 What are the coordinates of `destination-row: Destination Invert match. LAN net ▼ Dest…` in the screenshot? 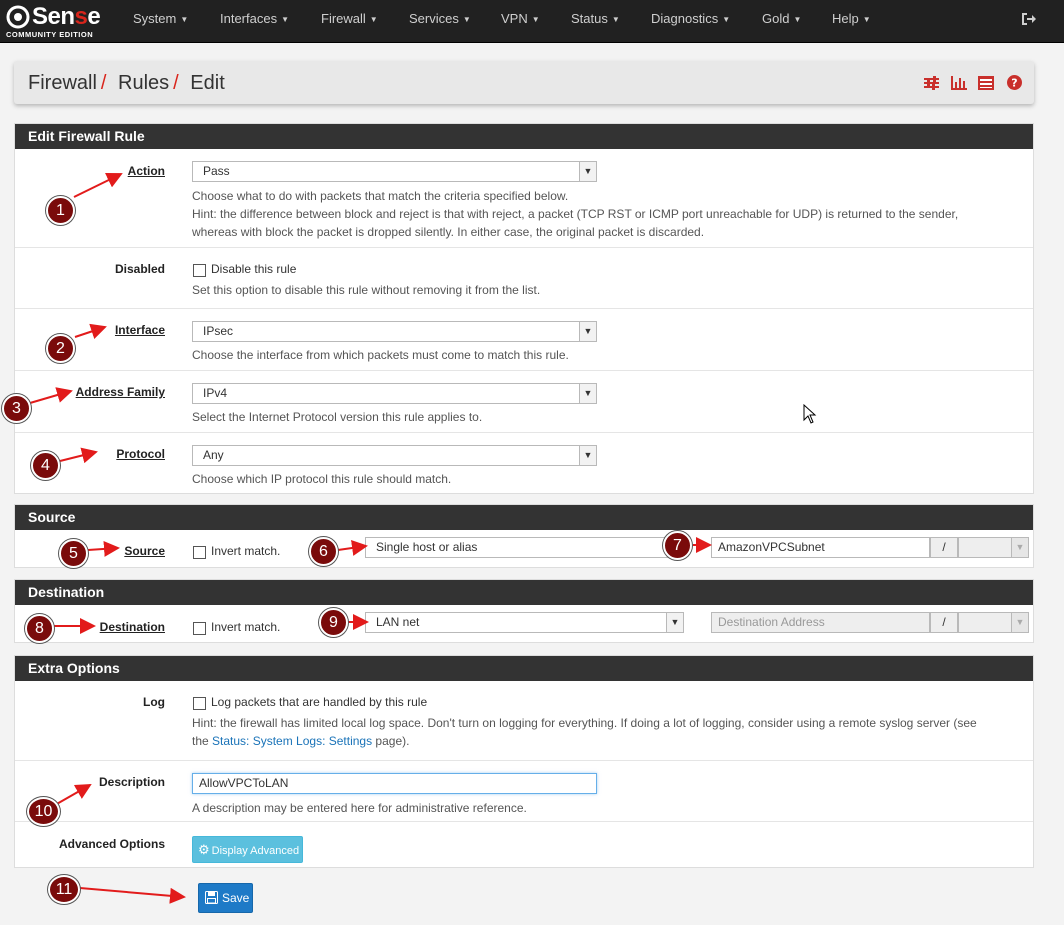 It's located at (524, 623).